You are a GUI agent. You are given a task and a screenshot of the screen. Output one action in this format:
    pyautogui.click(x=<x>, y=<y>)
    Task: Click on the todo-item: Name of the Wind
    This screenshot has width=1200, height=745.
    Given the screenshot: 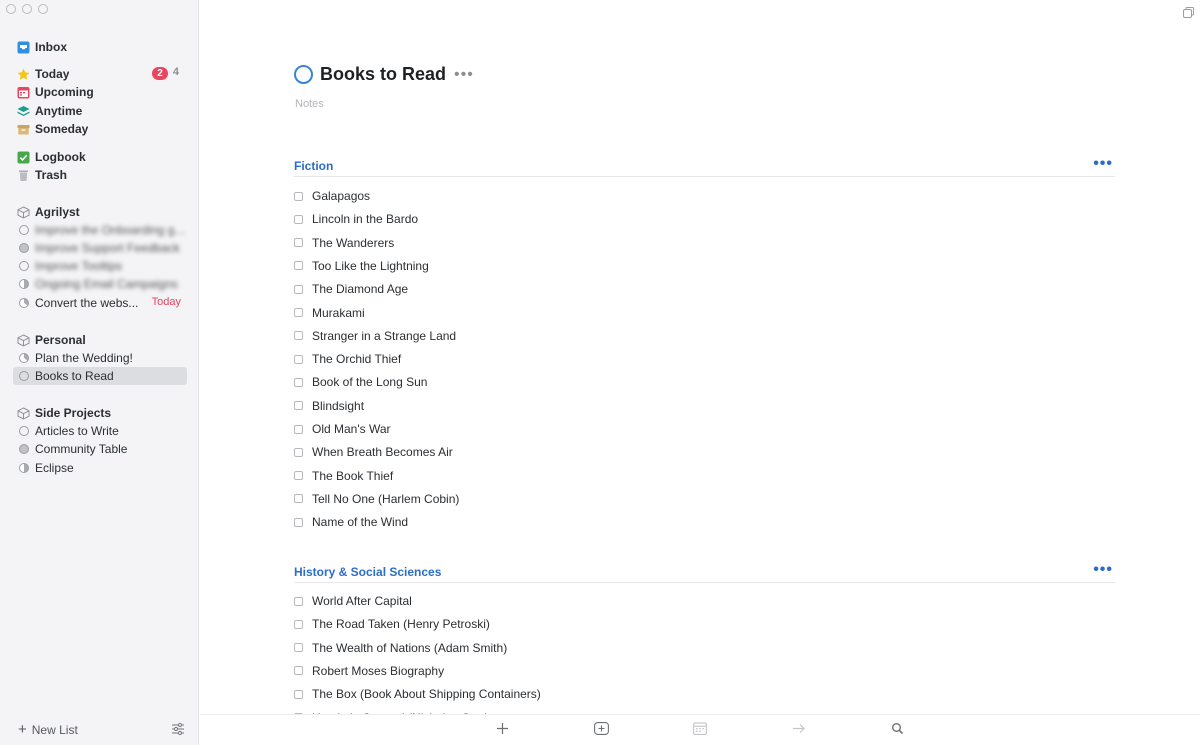 What is the action you would take?
    pyautogui.click(x=351, y=522)
    